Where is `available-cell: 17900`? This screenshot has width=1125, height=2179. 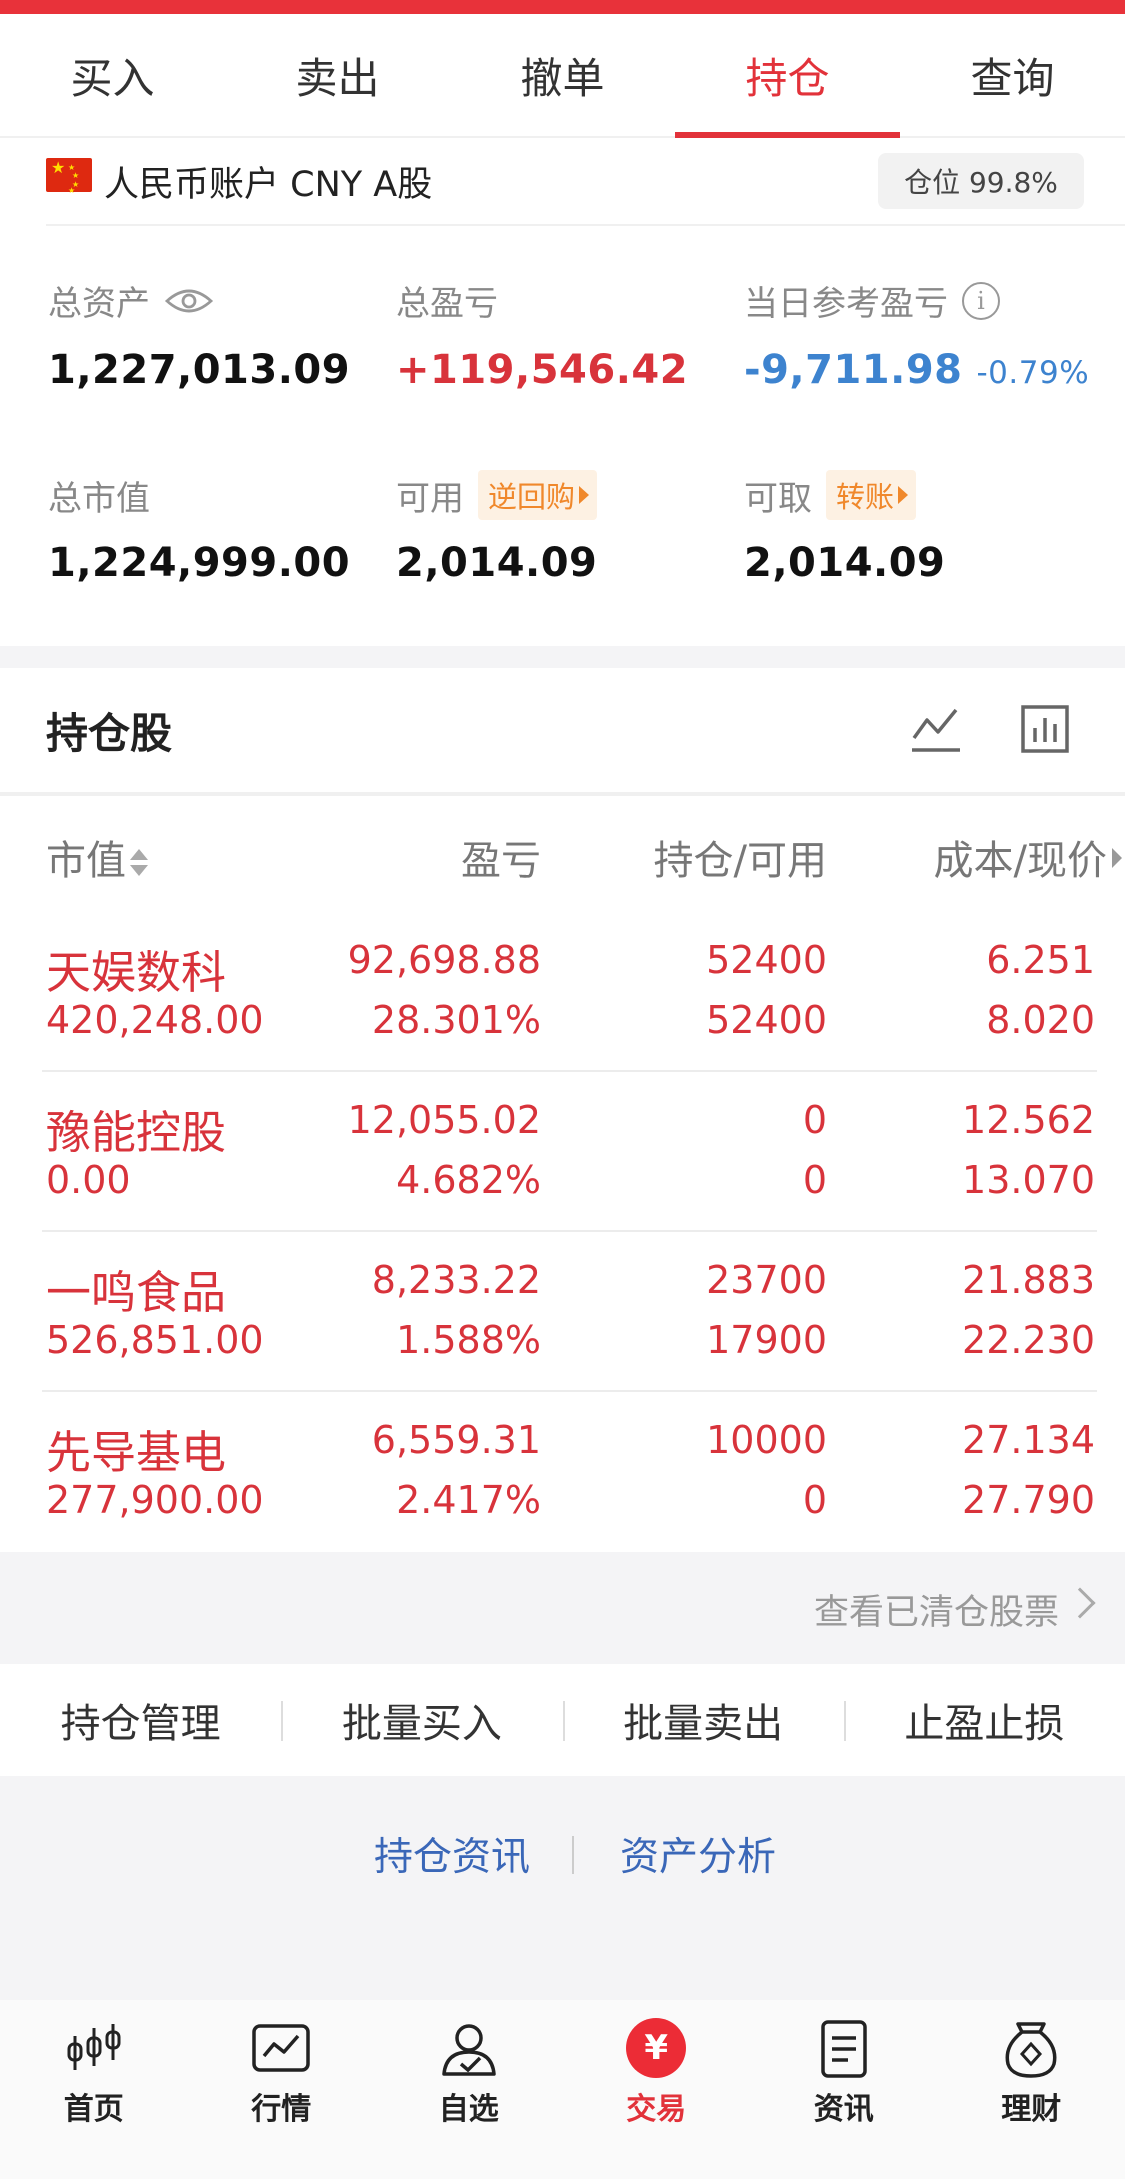
available-cell: 17900 is located at coordinates (766, 1340).